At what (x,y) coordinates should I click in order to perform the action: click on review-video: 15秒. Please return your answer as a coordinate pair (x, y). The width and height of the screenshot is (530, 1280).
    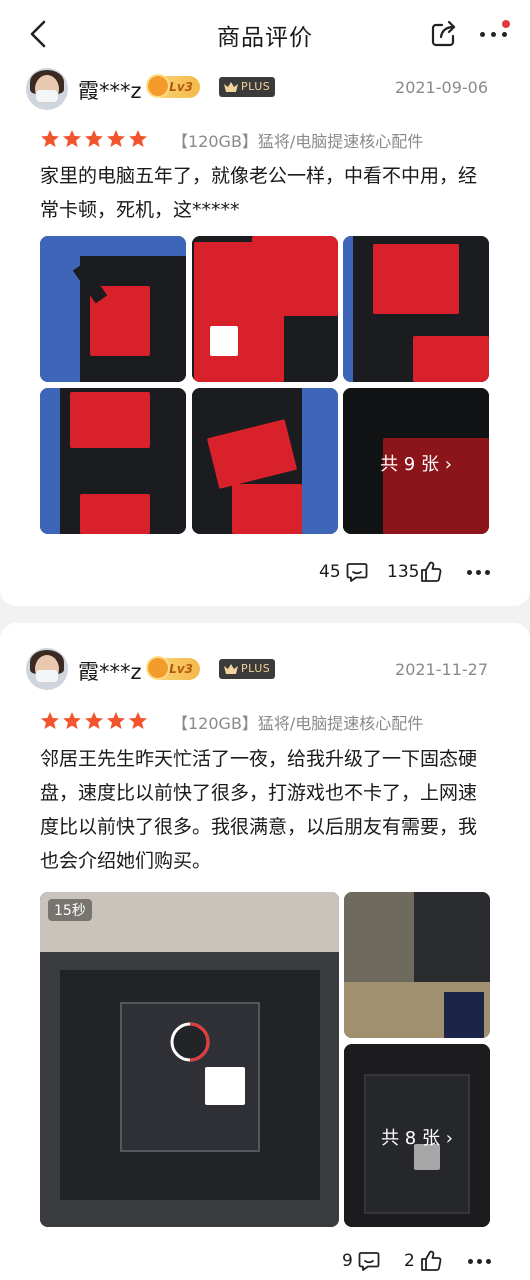
    Looking at the image, I should click on (189, 1059).